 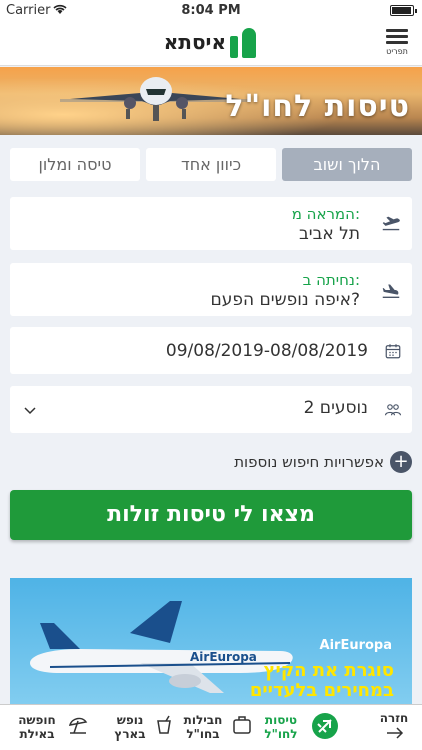 What do you see at coordinates (321, 690) in the screenshot?
I see `ad-line-2: במחירים בלעדיים` at bounding box center [321, 690].